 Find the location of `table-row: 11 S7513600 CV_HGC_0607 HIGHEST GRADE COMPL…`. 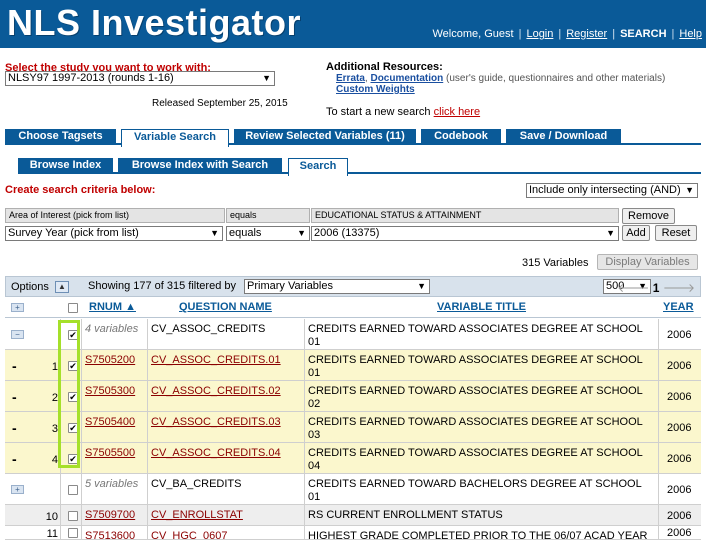

table-row: 11 S7513600 CV_HGC_0607 HIGHEST GRADE COMPL… is located at coordinates (353, 533).